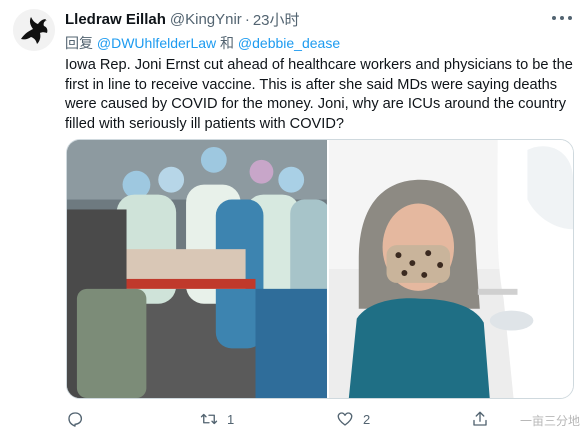 This screenshot has height=439, width=586. I want to click on like-button: 2, so click(353, 419).